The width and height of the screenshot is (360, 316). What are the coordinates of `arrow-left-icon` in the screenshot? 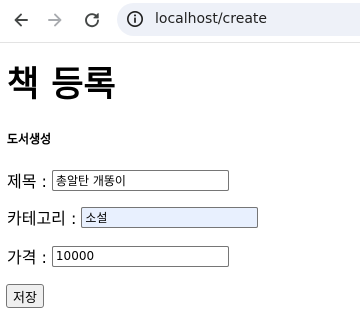 It's located at (21, 20).